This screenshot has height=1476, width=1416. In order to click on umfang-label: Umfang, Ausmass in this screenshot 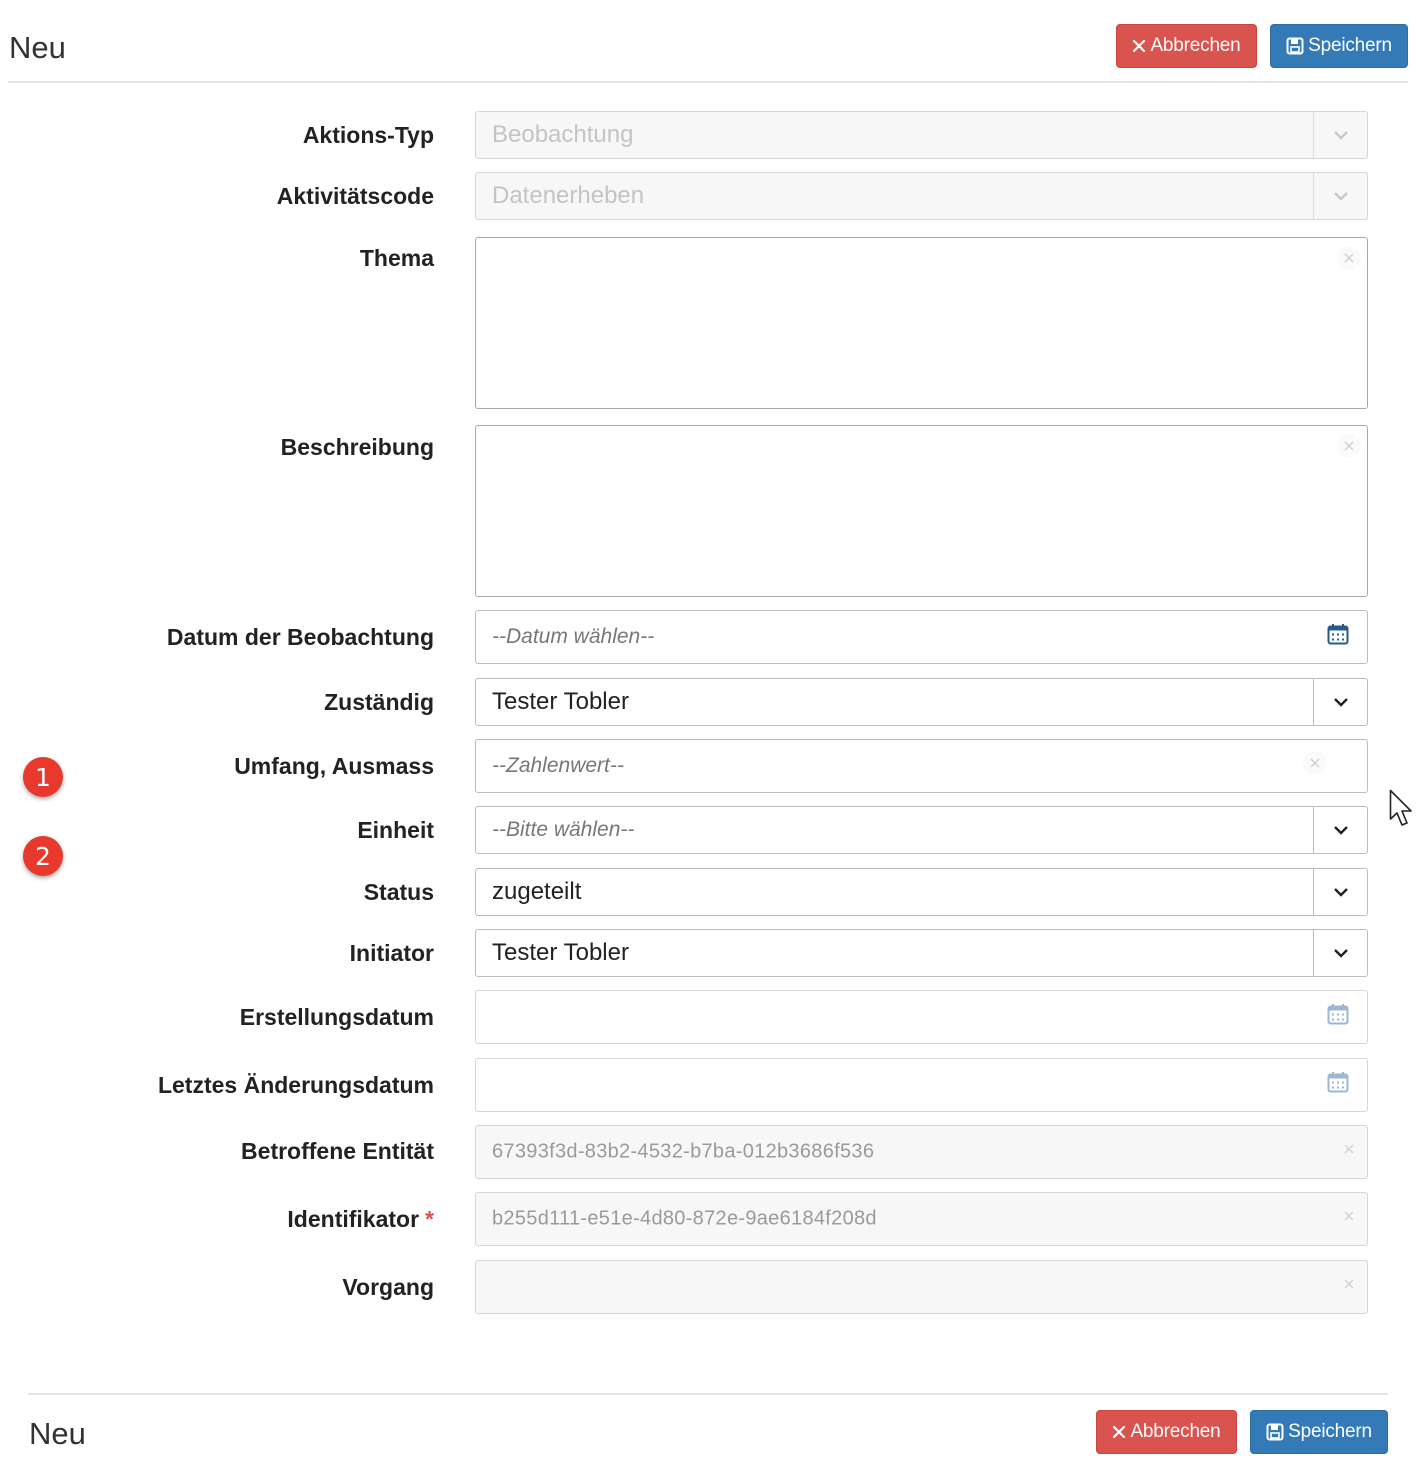, I will do `click(334, 766)`.